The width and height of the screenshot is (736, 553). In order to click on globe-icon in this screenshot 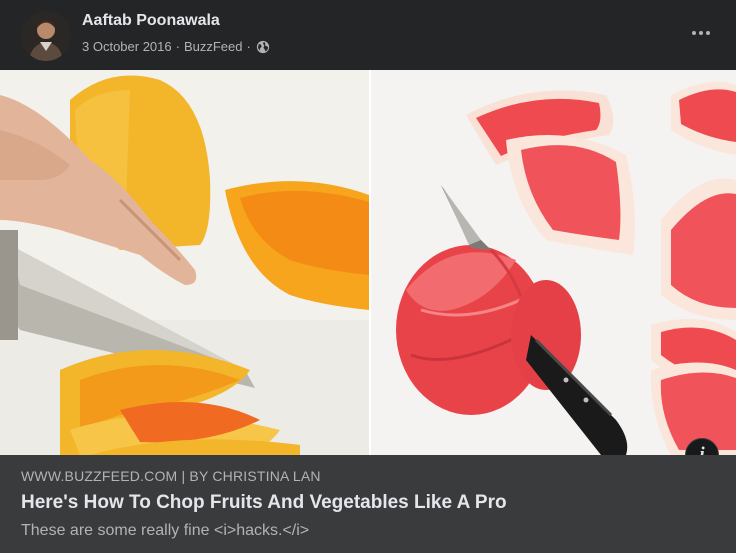, I will do `click(263, 47)`.